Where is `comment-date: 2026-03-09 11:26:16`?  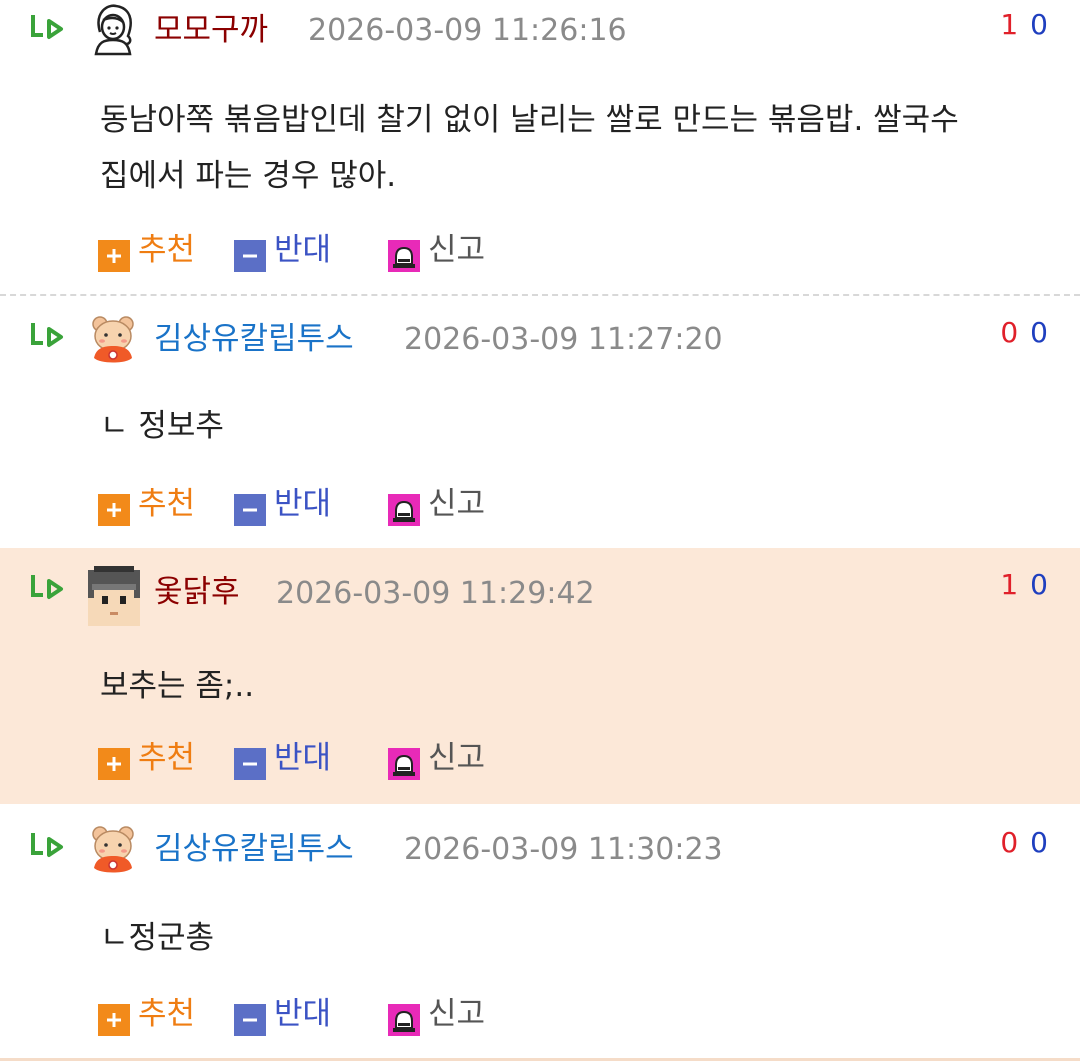 comment-date: 2026-03-09 11:26:16 is located at coordinates (467, 30).